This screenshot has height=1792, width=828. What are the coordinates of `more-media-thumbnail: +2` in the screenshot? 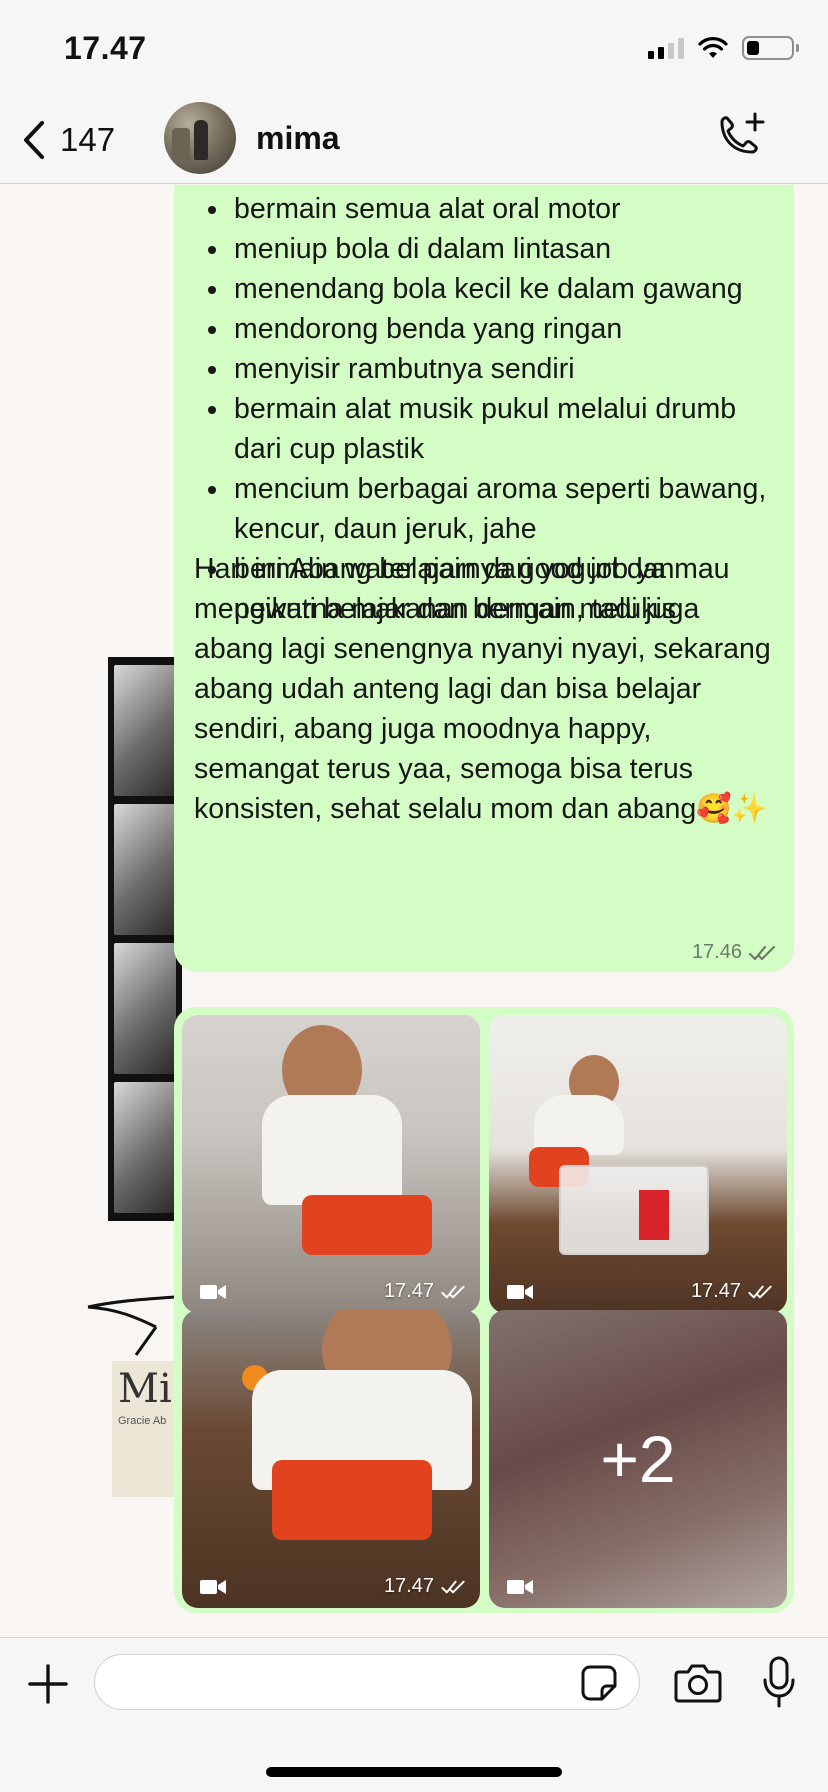 It's located at (638, 1459).